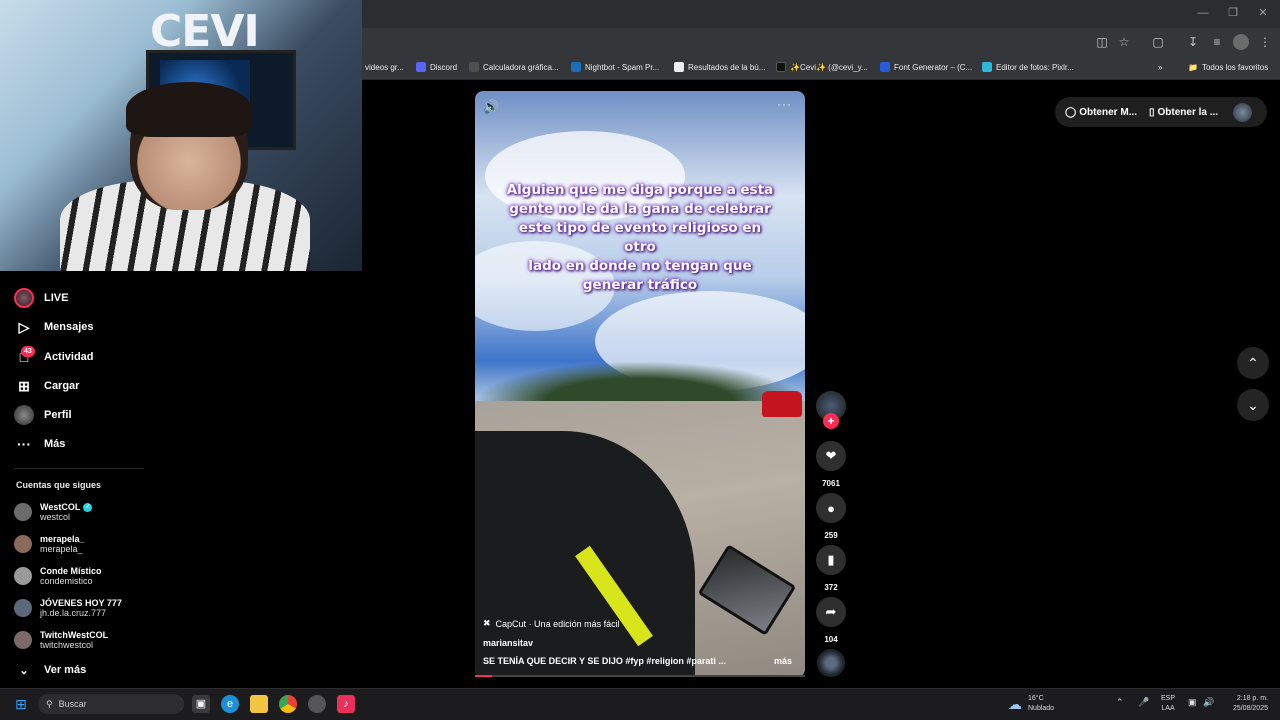 The image size is (1280, 720). I want to click on heart-icon: ❤, so click(831, 456).